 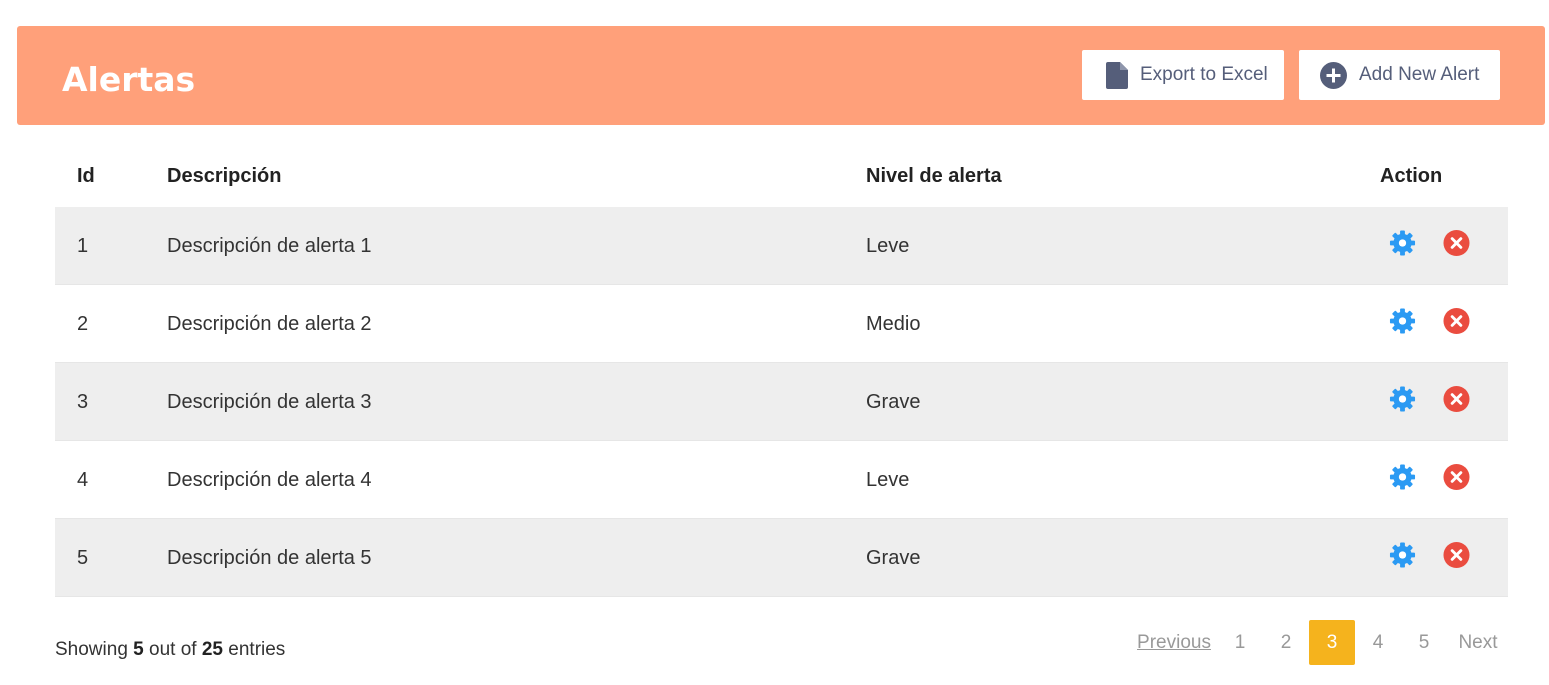 What do you see at coordinates (269, 246) in the screenshot?
I see `cell-description: Descripción de alerta 1` at bounding box center [269, 246].